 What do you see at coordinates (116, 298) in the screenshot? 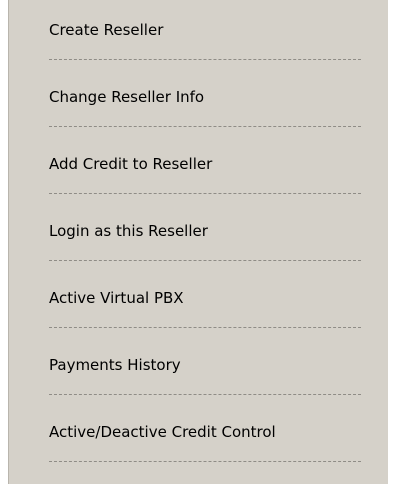
I see `active-virtual-pbx-link: Active Virtual PBX` at bounding box center [116, 298].